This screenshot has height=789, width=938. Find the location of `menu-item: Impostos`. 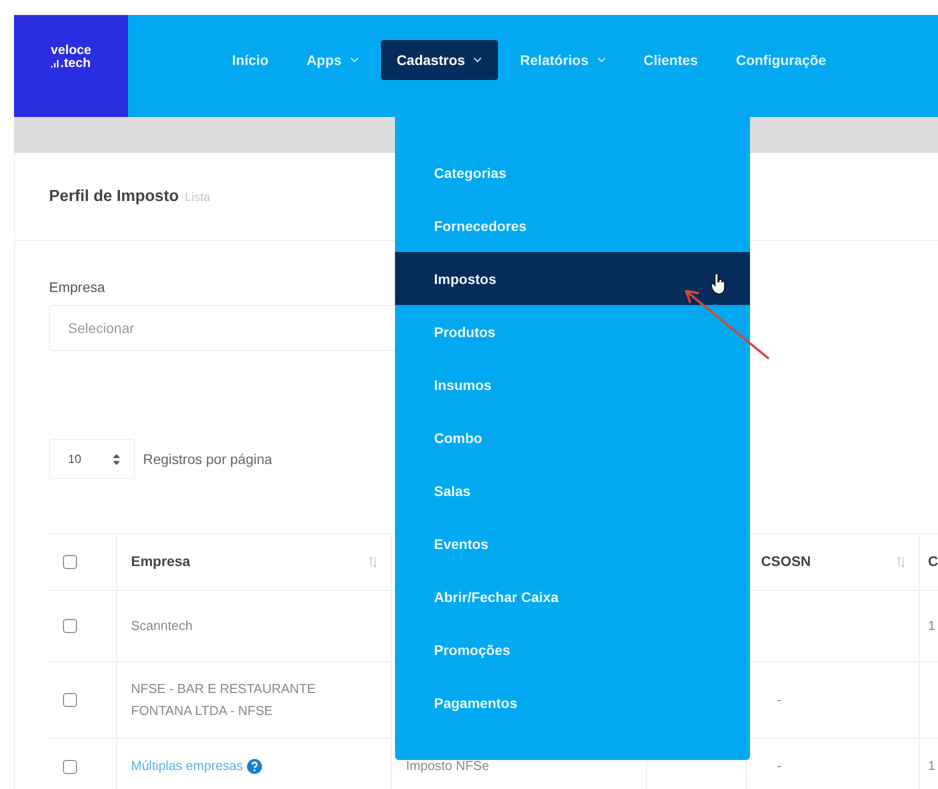

menu-item: Impostos is located at coordinates (572, 278).